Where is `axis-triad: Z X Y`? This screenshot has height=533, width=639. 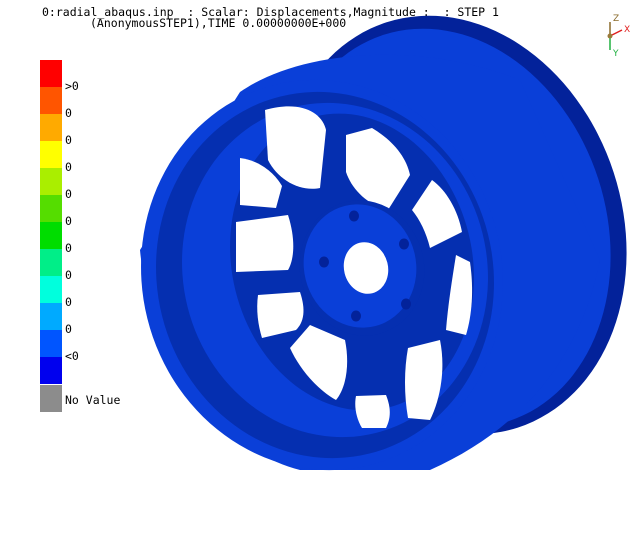 axis-triad: Z X Y is located at coordinates (618, 36).